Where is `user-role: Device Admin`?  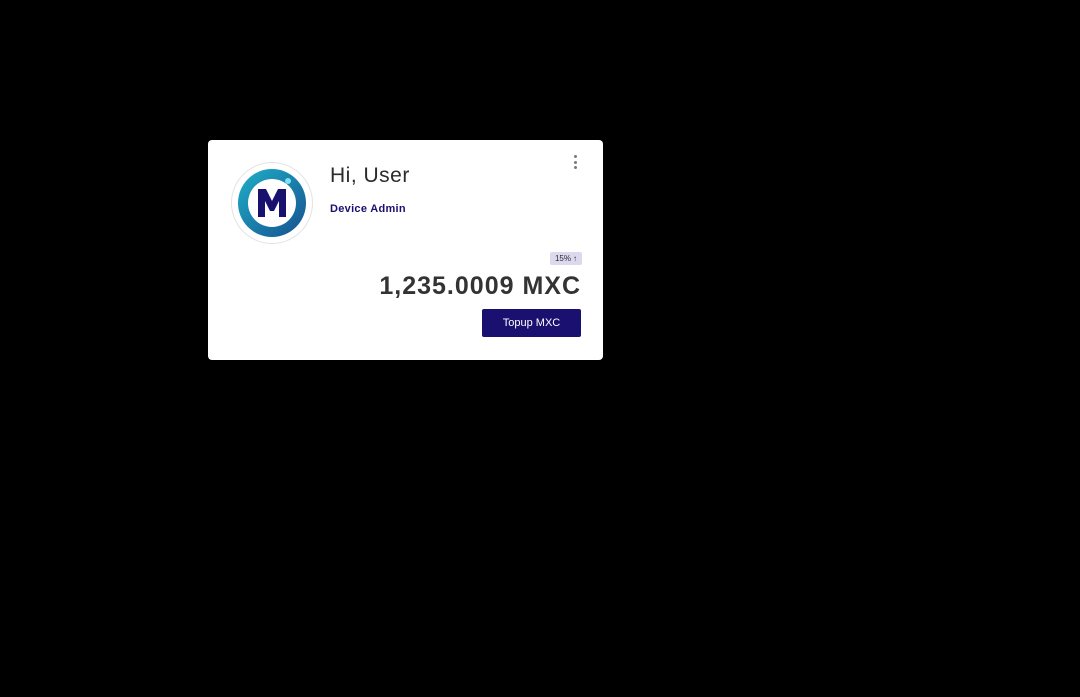
user-role: Device Admin is located at coordinates (368, 209).